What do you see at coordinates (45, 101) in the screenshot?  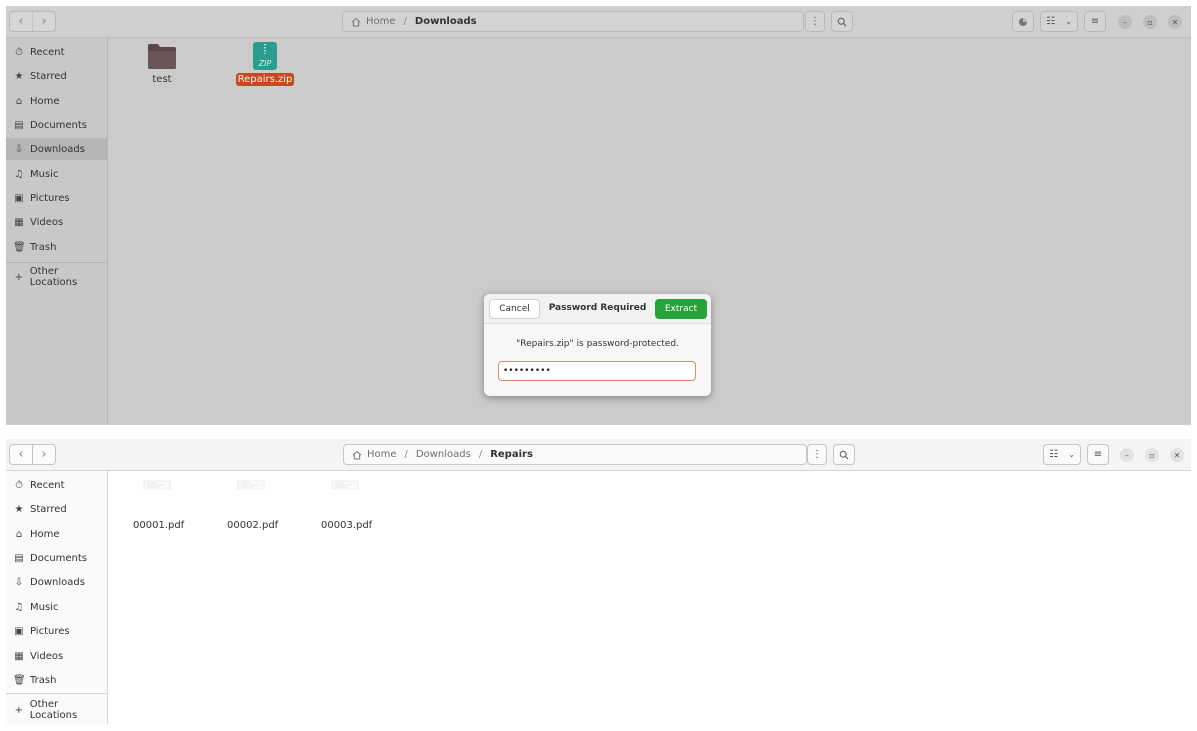 I see `sidebar-item-label: Home` at bounding box center [45, 101].